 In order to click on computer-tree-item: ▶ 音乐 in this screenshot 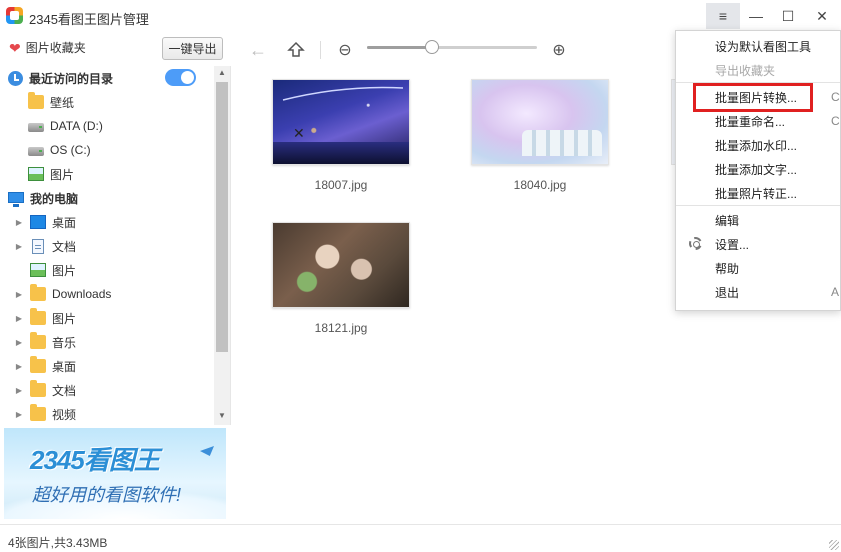, I will do `click(107, 342)`.